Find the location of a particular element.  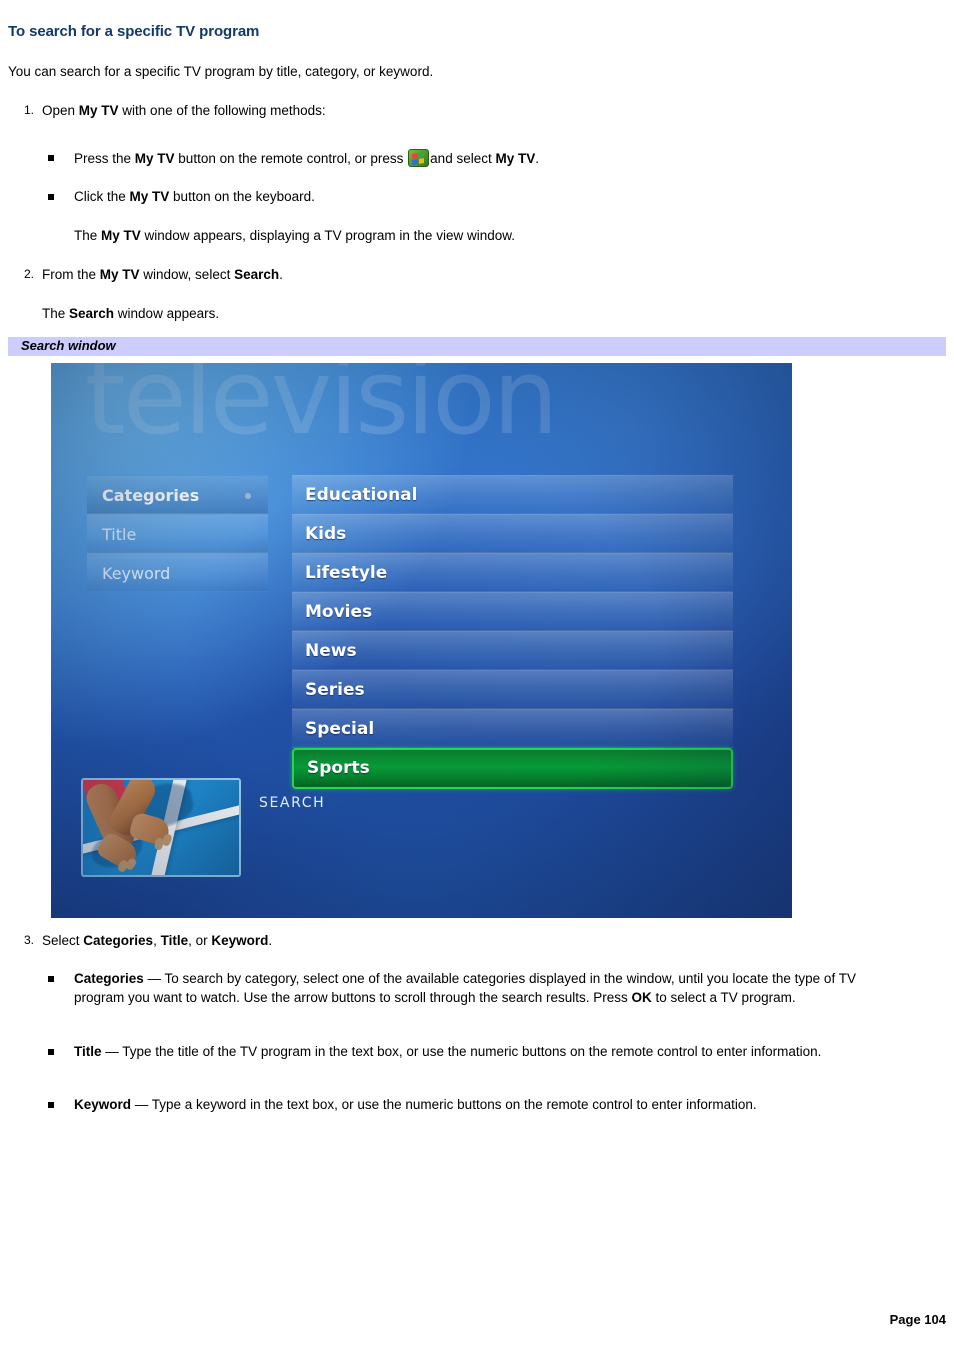

s2-bold-mytv: My TV is located at coordinates (119, 274).